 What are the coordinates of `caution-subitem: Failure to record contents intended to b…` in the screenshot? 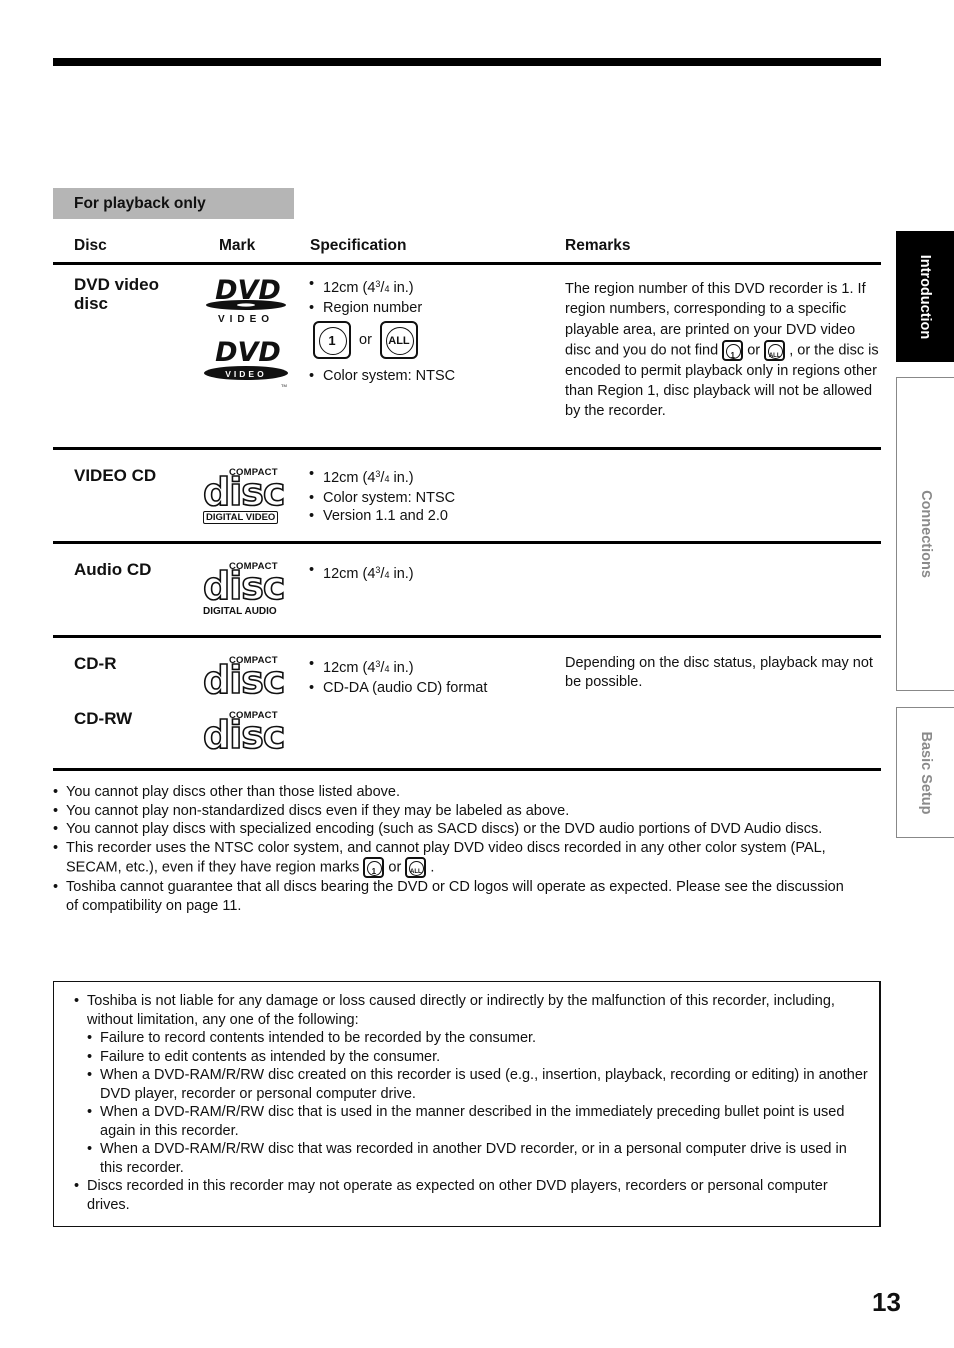 It's located at (478, 1038).